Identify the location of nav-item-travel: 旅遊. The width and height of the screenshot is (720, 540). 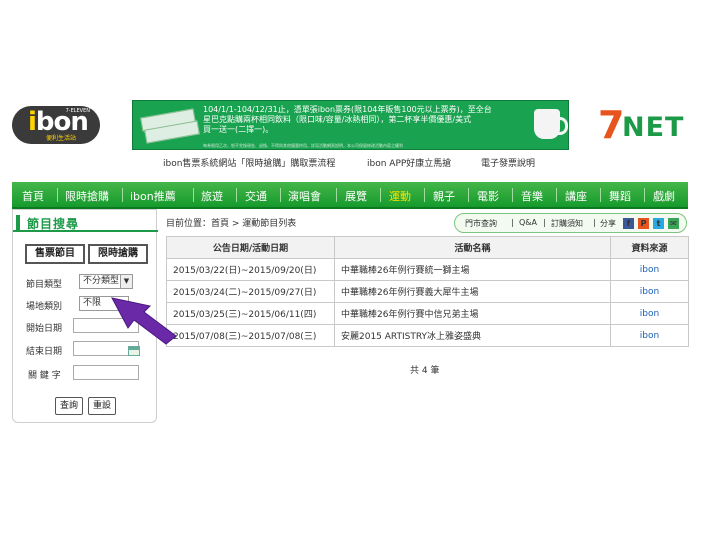
(212, 196).